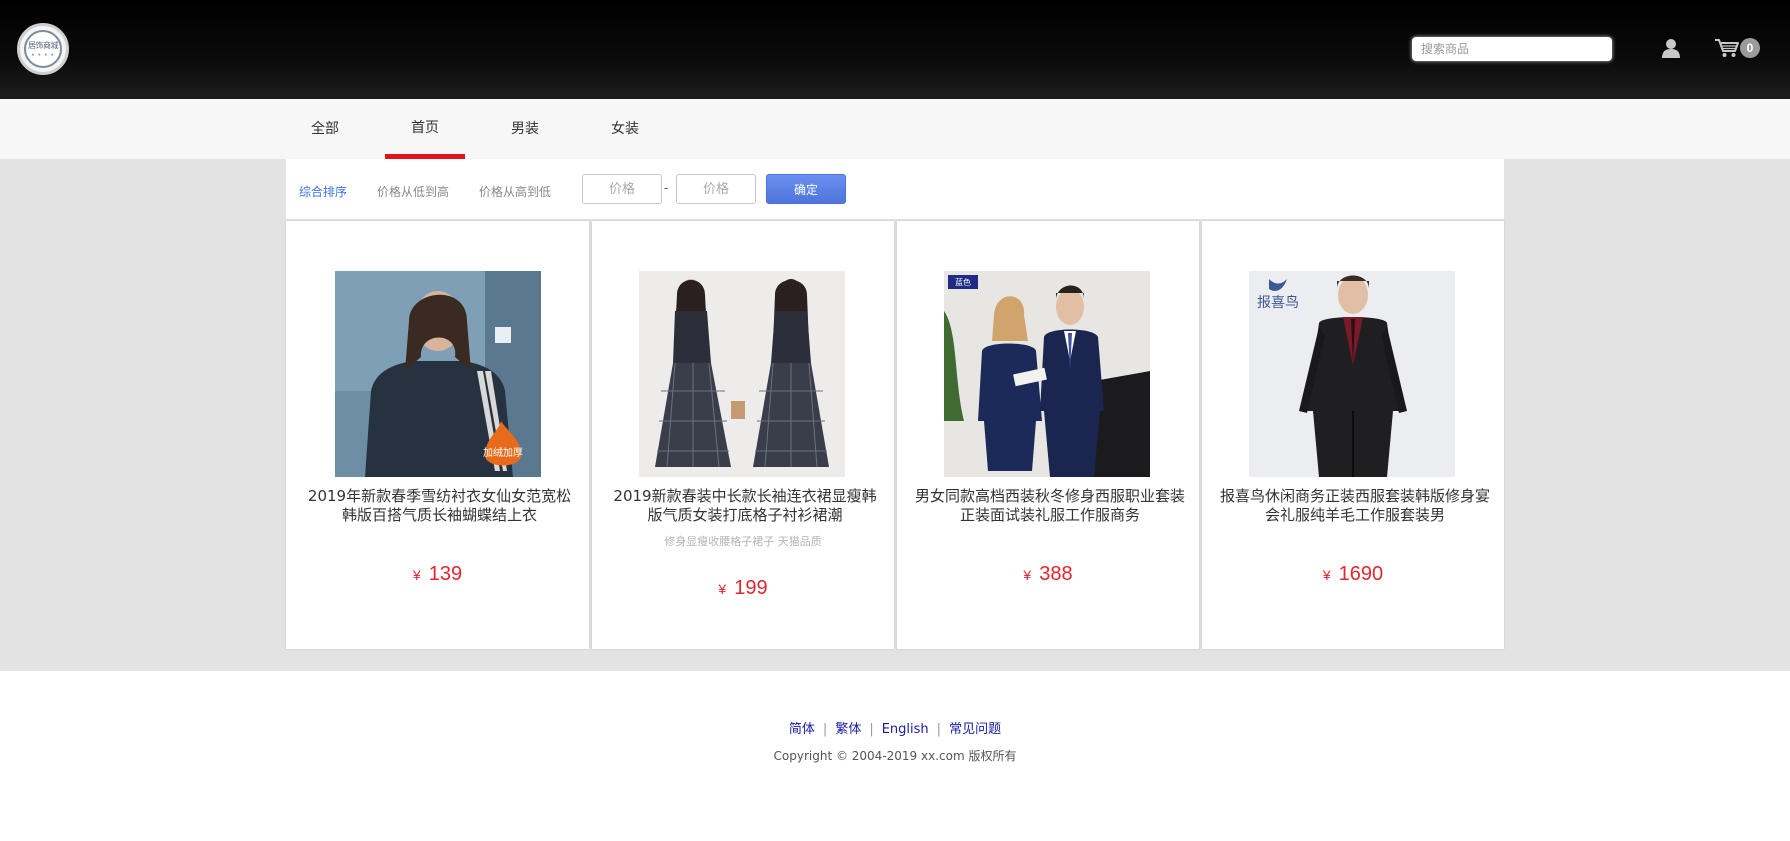 This screenshot has width=1790, height=841. I want to click on logo-dots: ● ● ● ●, so click(43, 55).